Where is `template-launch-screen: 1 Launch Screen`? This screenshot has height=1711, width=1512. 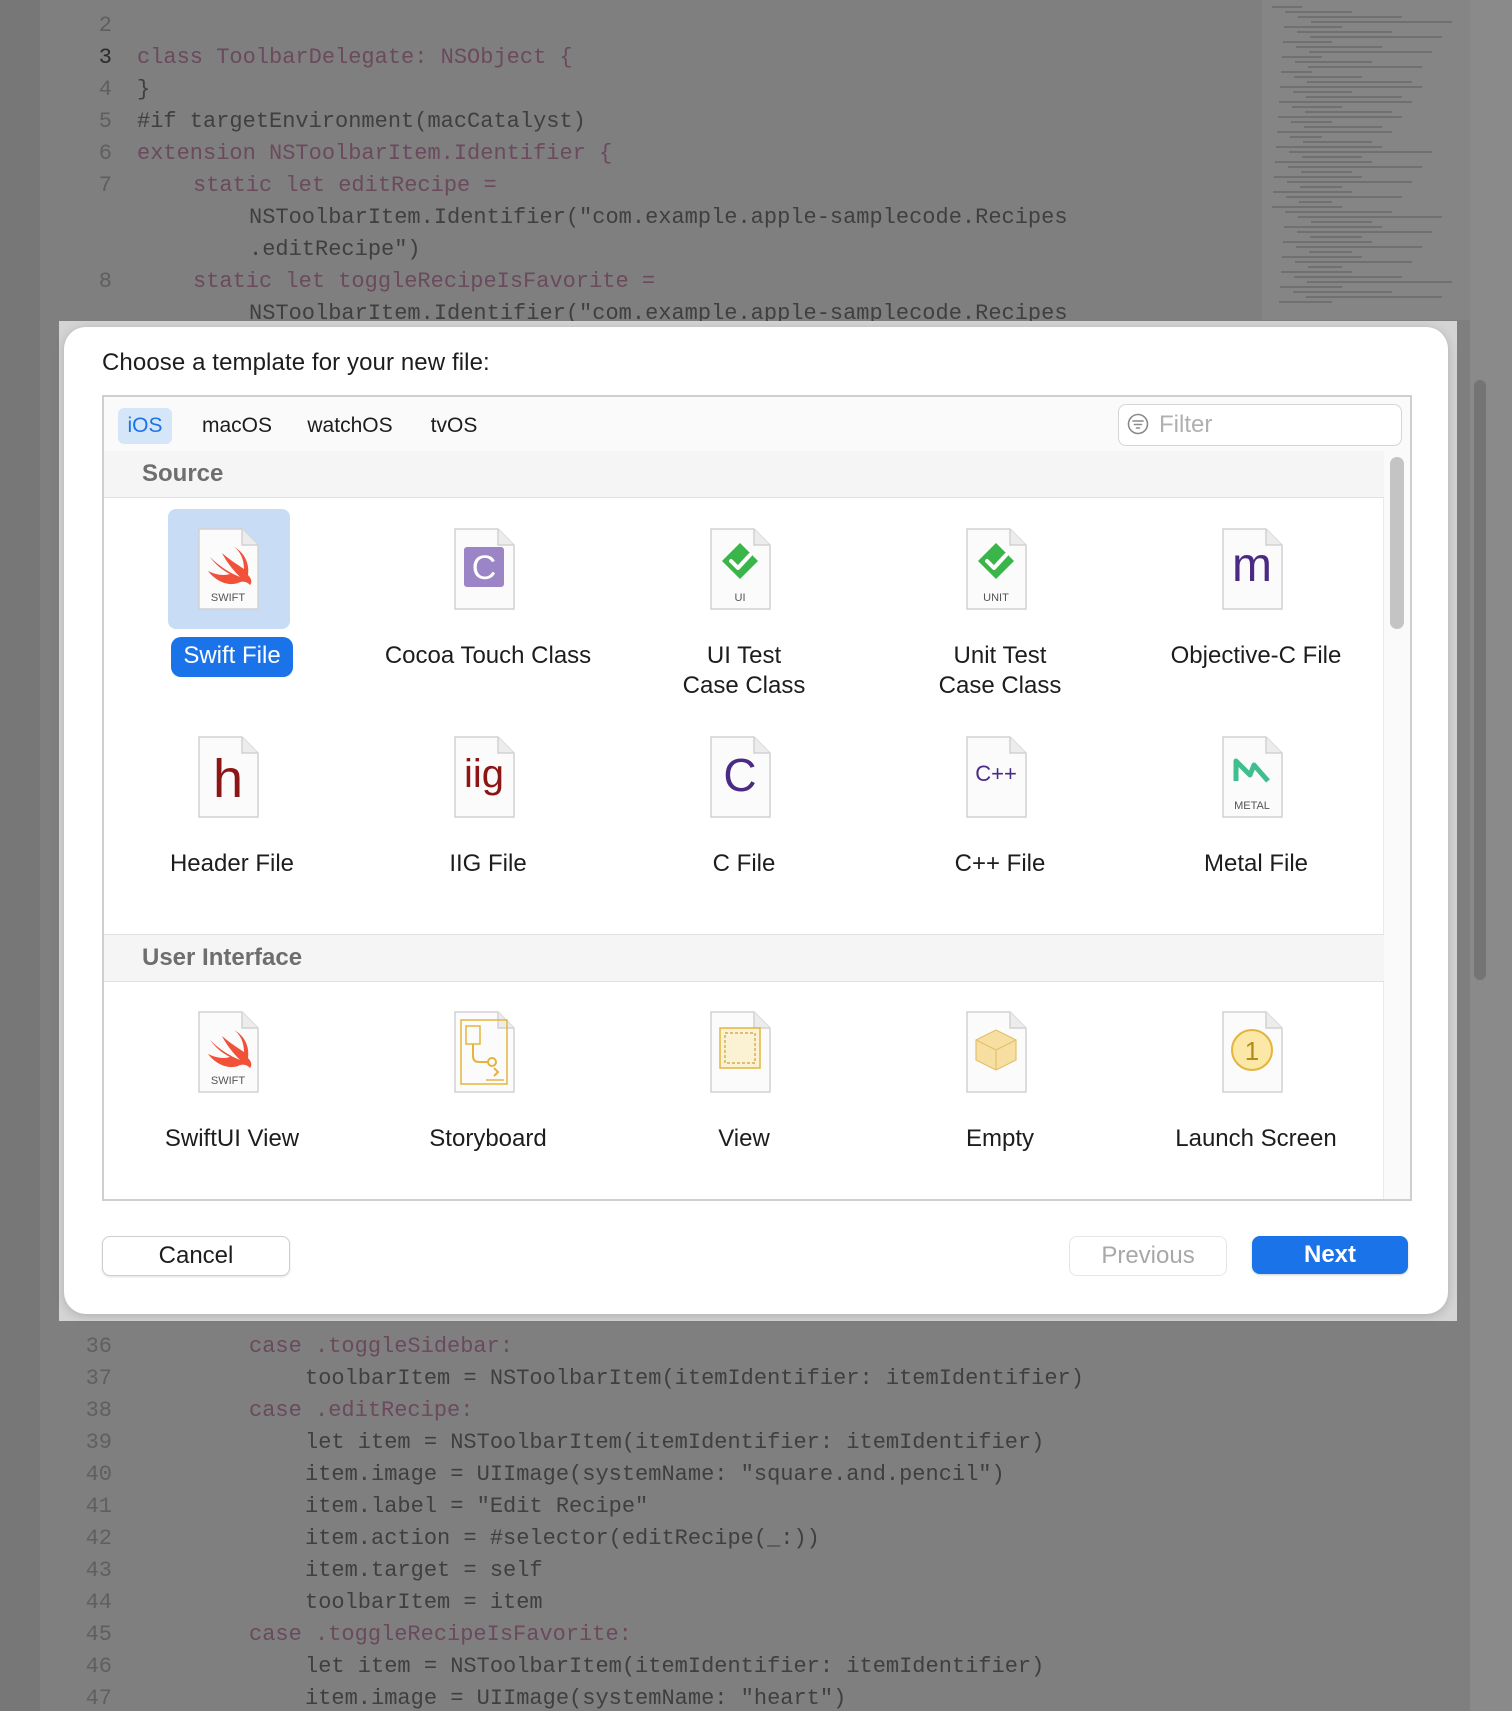
template-launch-screen: 1 Launch Screen is located at coordinates (1256, 1092).